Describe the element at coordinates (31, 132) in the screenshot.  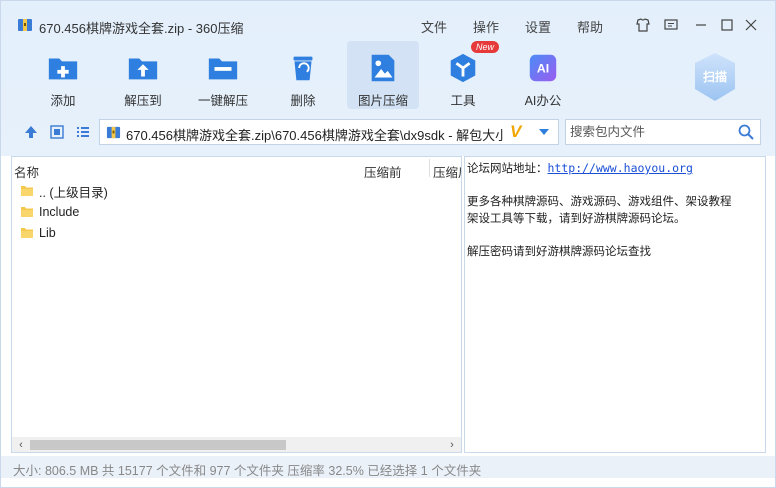
I see `up-arrow-icon` at that location.